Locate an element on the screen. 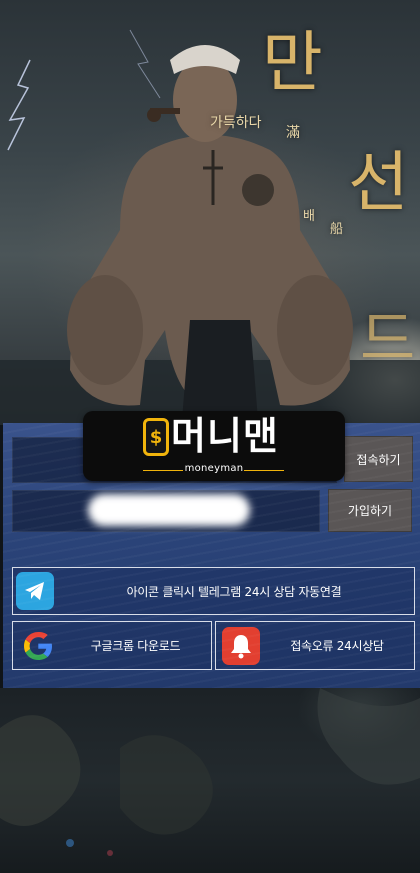 This screenshot has height=873, width=420. telegram-link-label: 아이콘 클릭시 텔레그램 24시 상담 자동연결 is located at coordinates (234, 591).